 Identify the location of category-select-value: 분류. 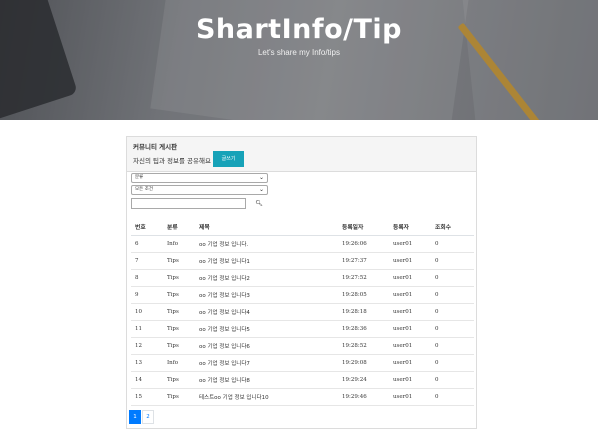
(139, 177).